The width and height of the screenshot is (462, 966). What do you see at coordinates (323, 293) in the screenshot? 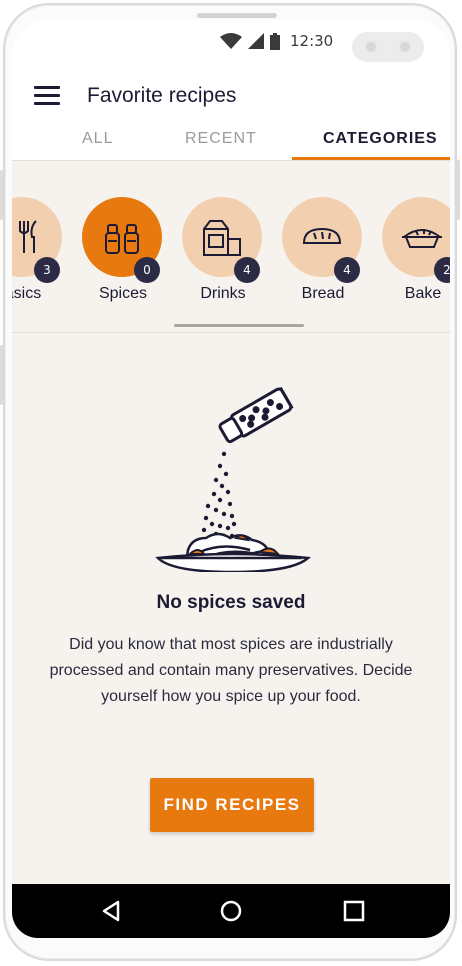
I see `category-label: Bread` at bounding box center [323, 293].